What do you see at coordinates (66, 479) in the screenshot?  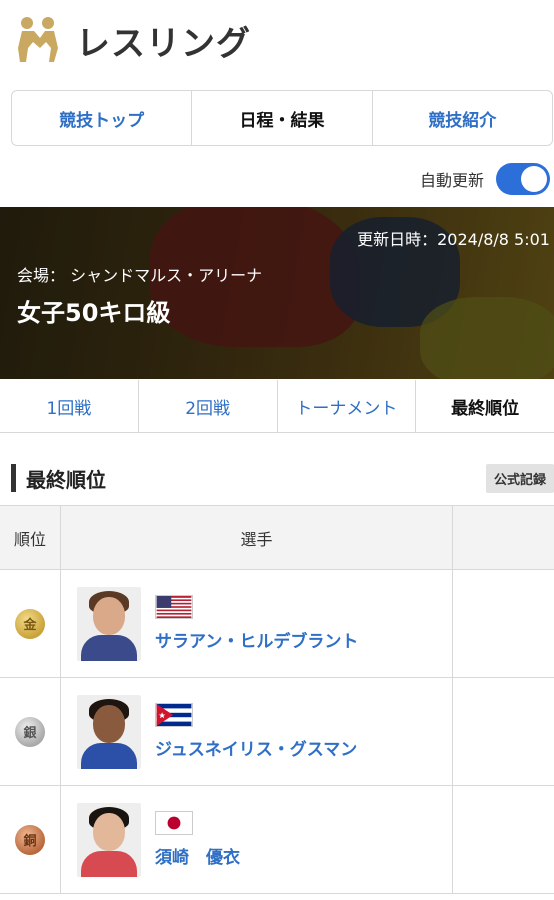 I see `section-title: 最終順位` at bounding box center [66, 479].